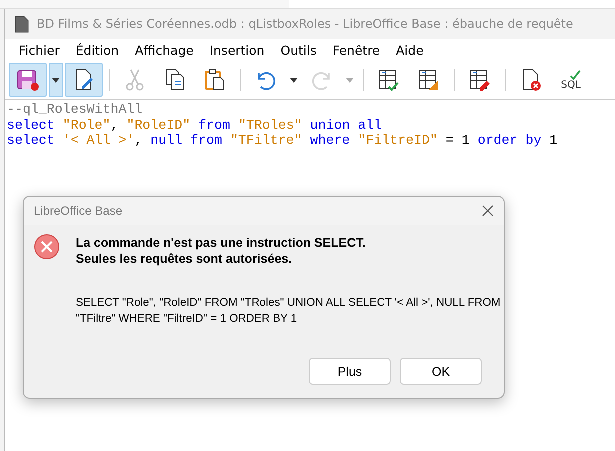 The width and height of the screenshot is (615, 451). I want to click on dialog-title: LibreOffice Base, so click(78, 211).